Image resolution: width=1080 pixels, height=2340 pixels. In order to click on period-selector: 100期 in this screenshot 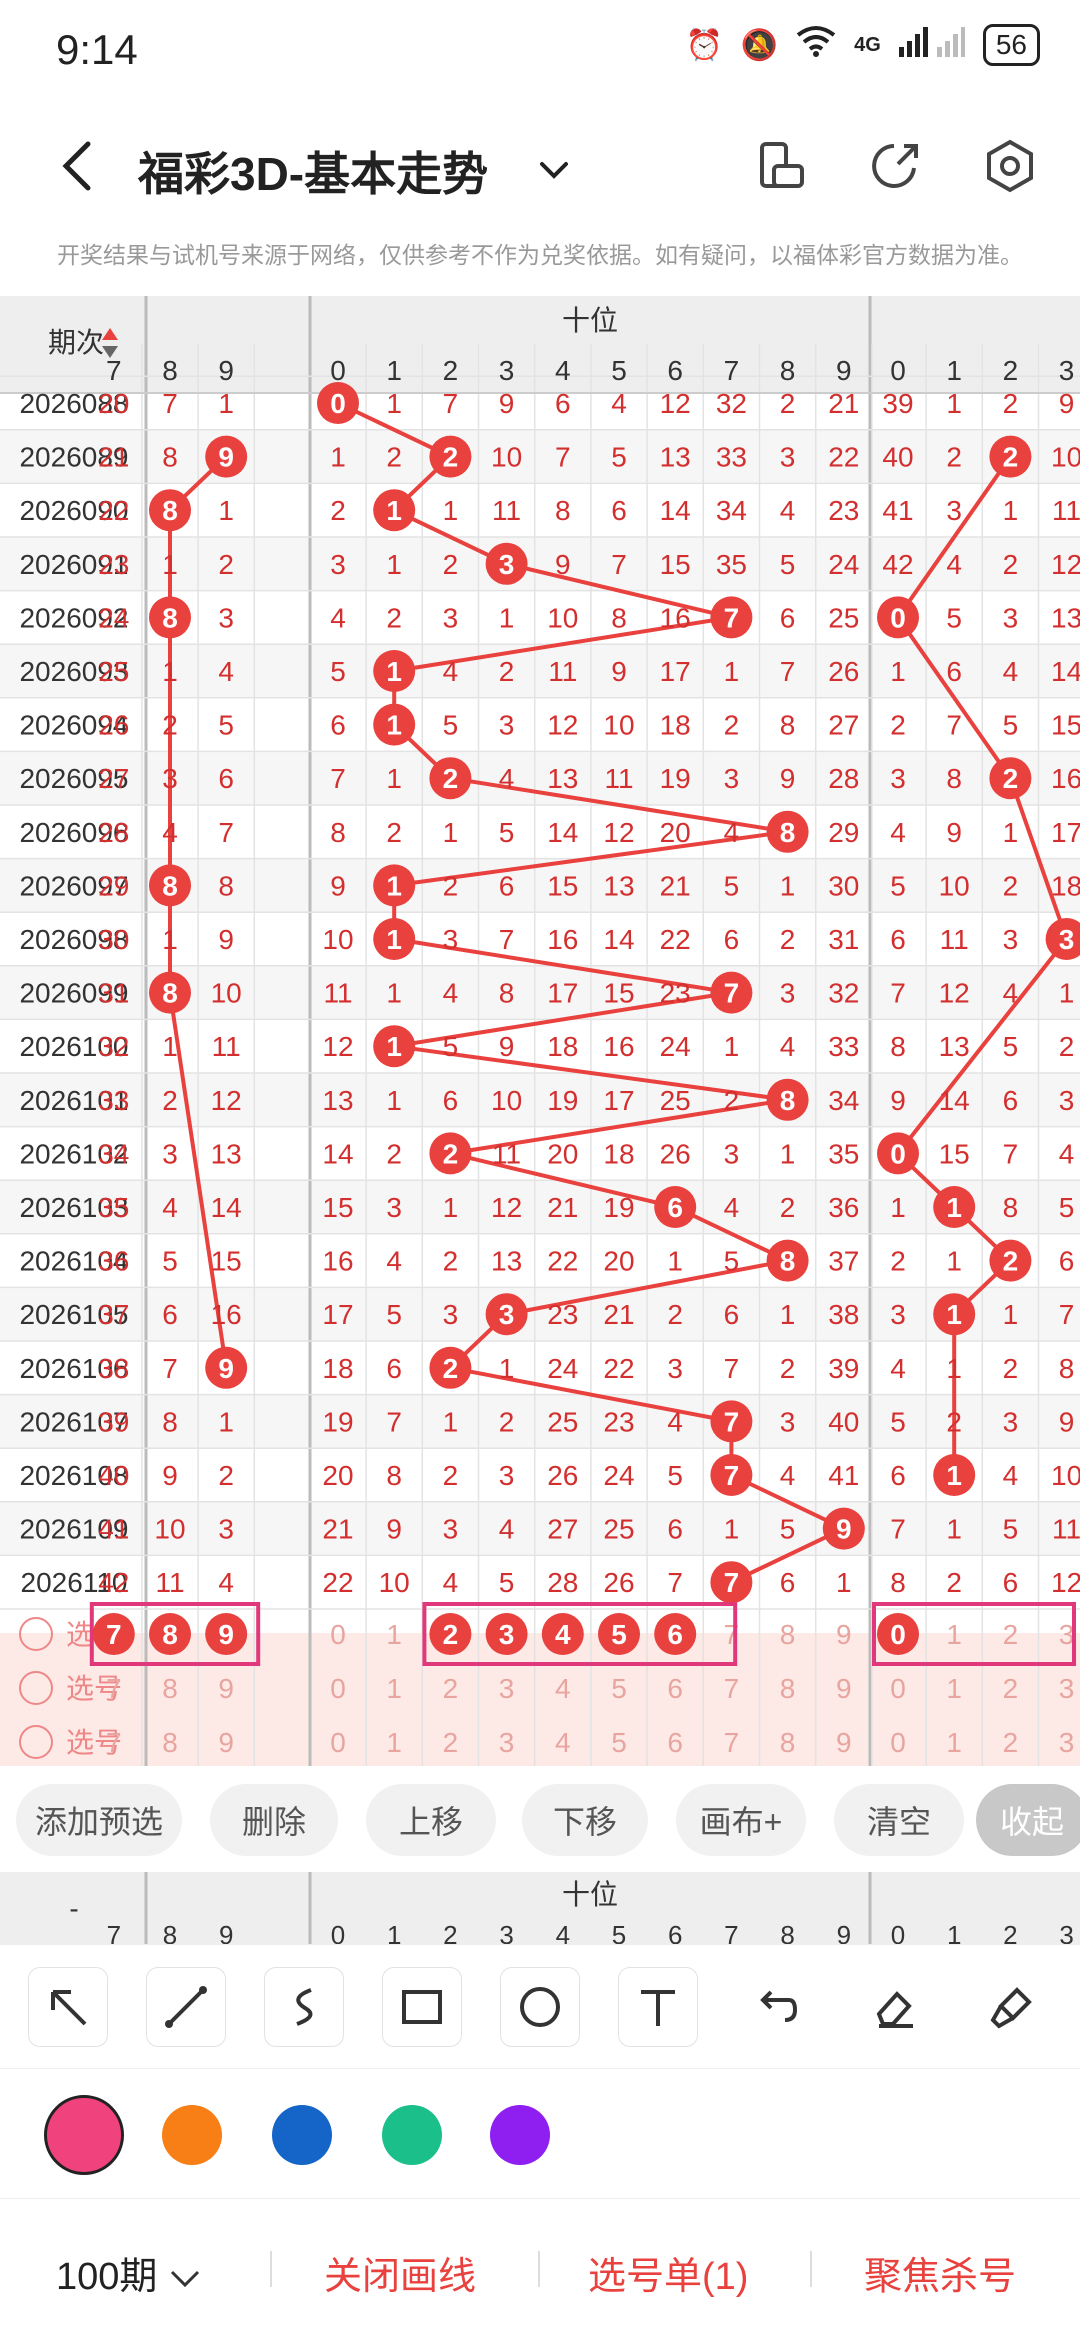, I will do `click(129, 2272)`.